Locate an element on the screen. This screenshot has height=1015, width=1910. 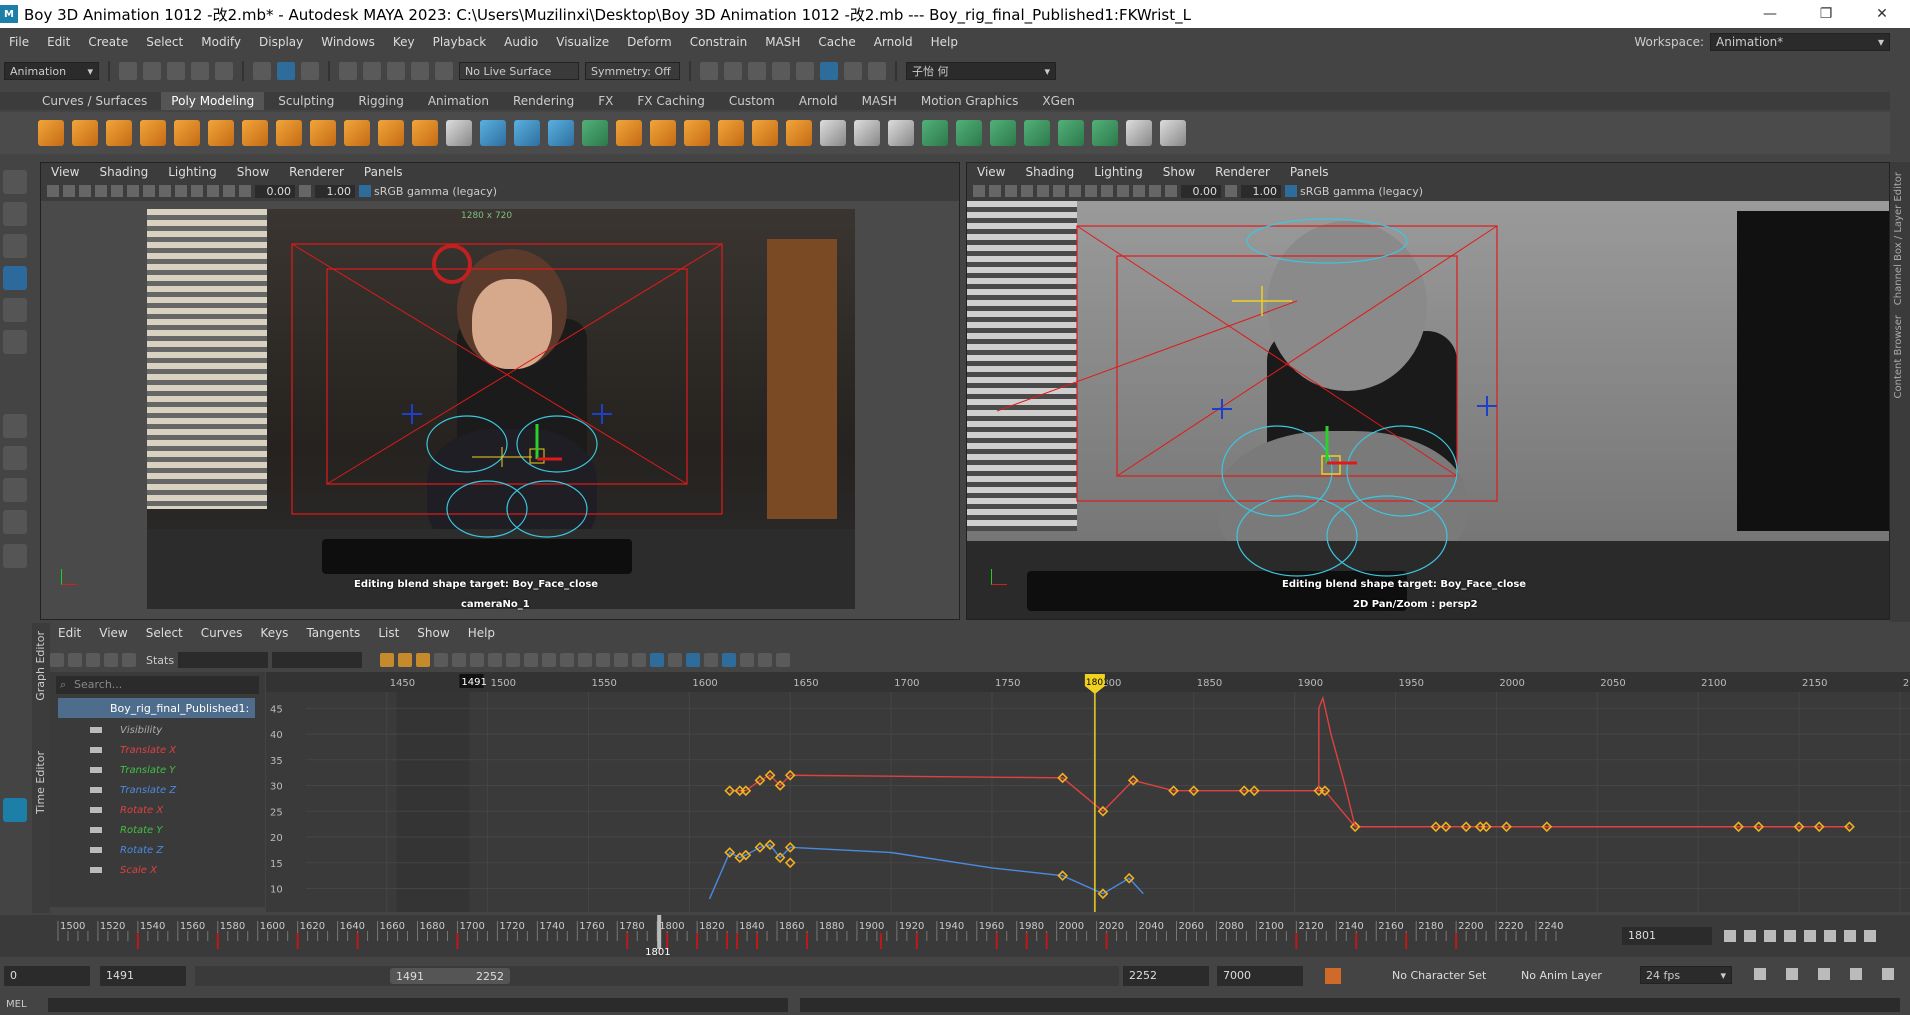
channel-translate-y: Translate Y is located at coordinates (157, 770).